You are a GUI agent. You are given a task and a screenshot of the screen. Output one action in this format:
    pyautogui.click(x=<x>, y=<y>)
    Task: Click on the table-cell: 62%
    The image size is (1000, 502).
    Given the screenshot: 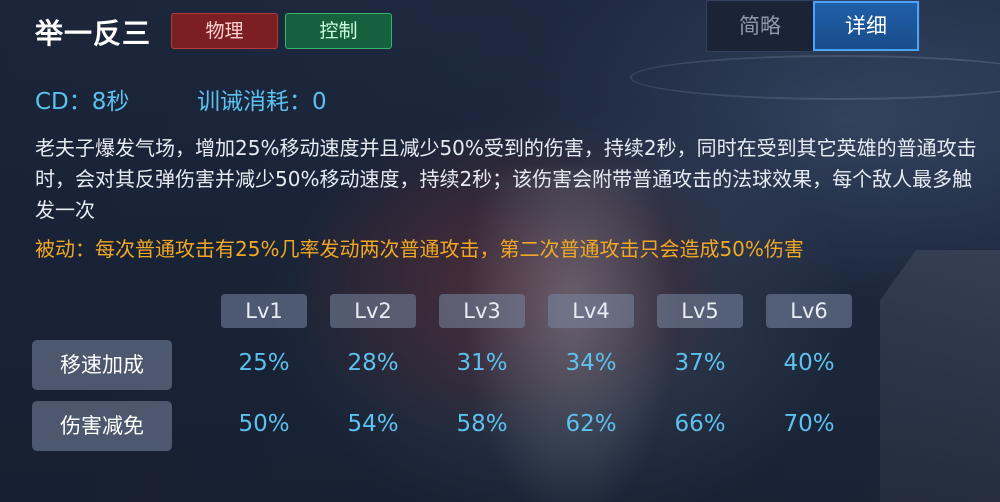 What is the action you would take?
    pyautogui.click(x=591, y=424)
    